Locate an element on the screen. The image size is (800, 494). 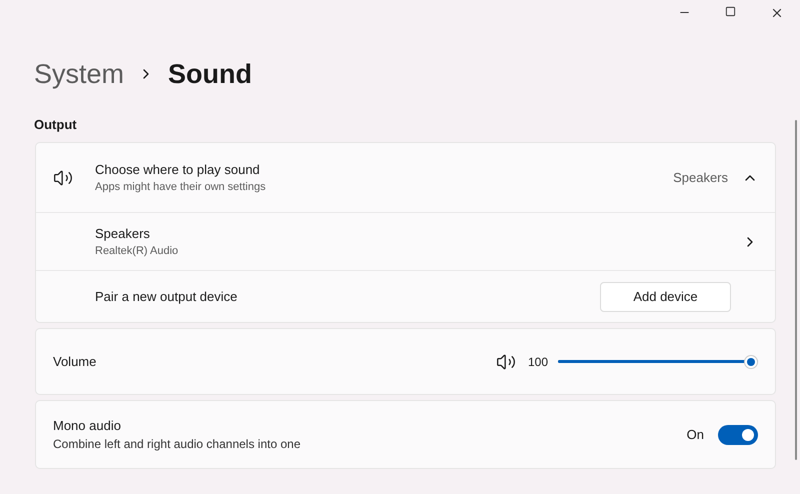
selected-device: Speakers is located at coordinates (700, 177).